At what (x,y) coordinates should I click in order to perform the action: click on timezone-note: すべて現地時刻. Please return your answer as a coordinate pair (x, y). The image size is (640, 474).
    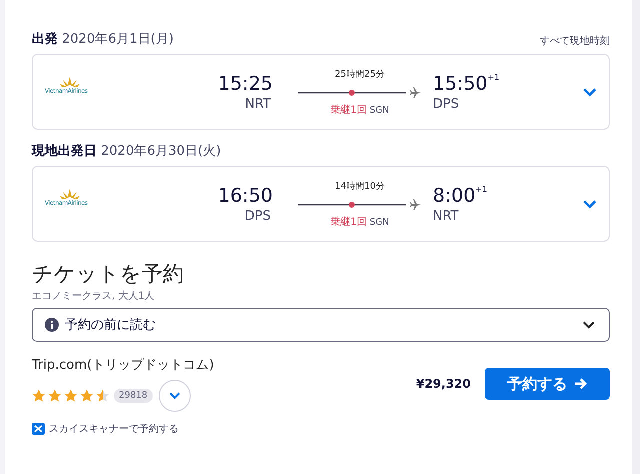
    Looking at the image, I should click on (575, 41).